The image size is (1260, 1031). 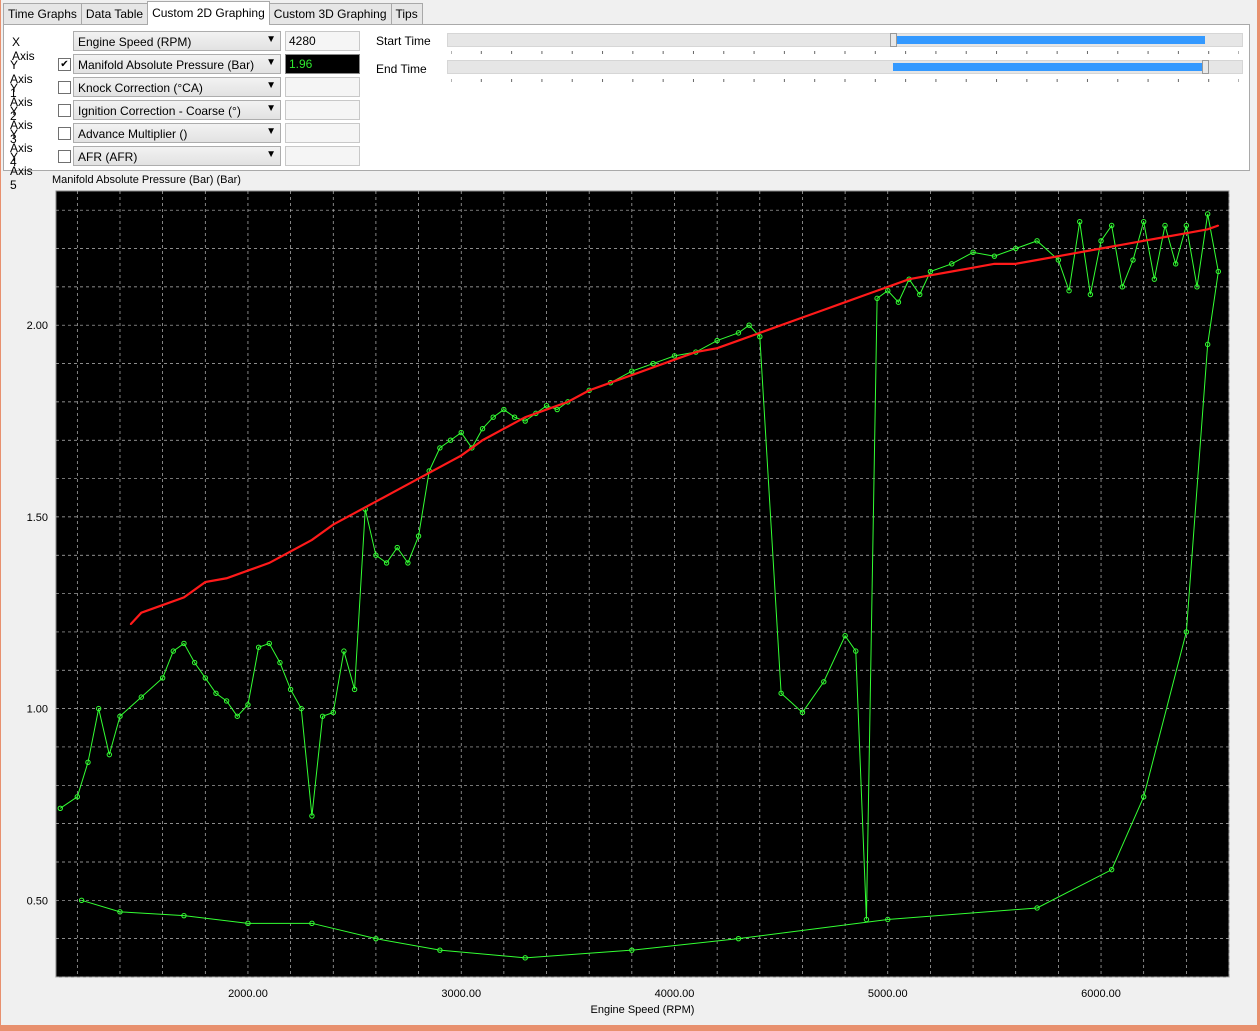 What do you see at coordinates (208, 13) in the screenshot?
I see `tab-custom-2d-graphing: Custom 2D Graphing` at bounding box center [208, 13].